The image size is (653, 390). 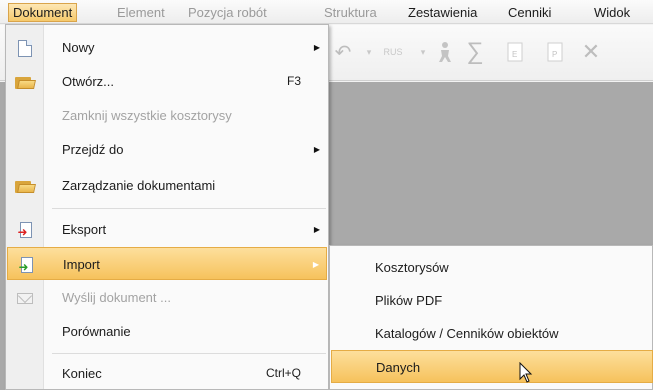 I want to click on new-document-icon, so click(x=25, y=48).